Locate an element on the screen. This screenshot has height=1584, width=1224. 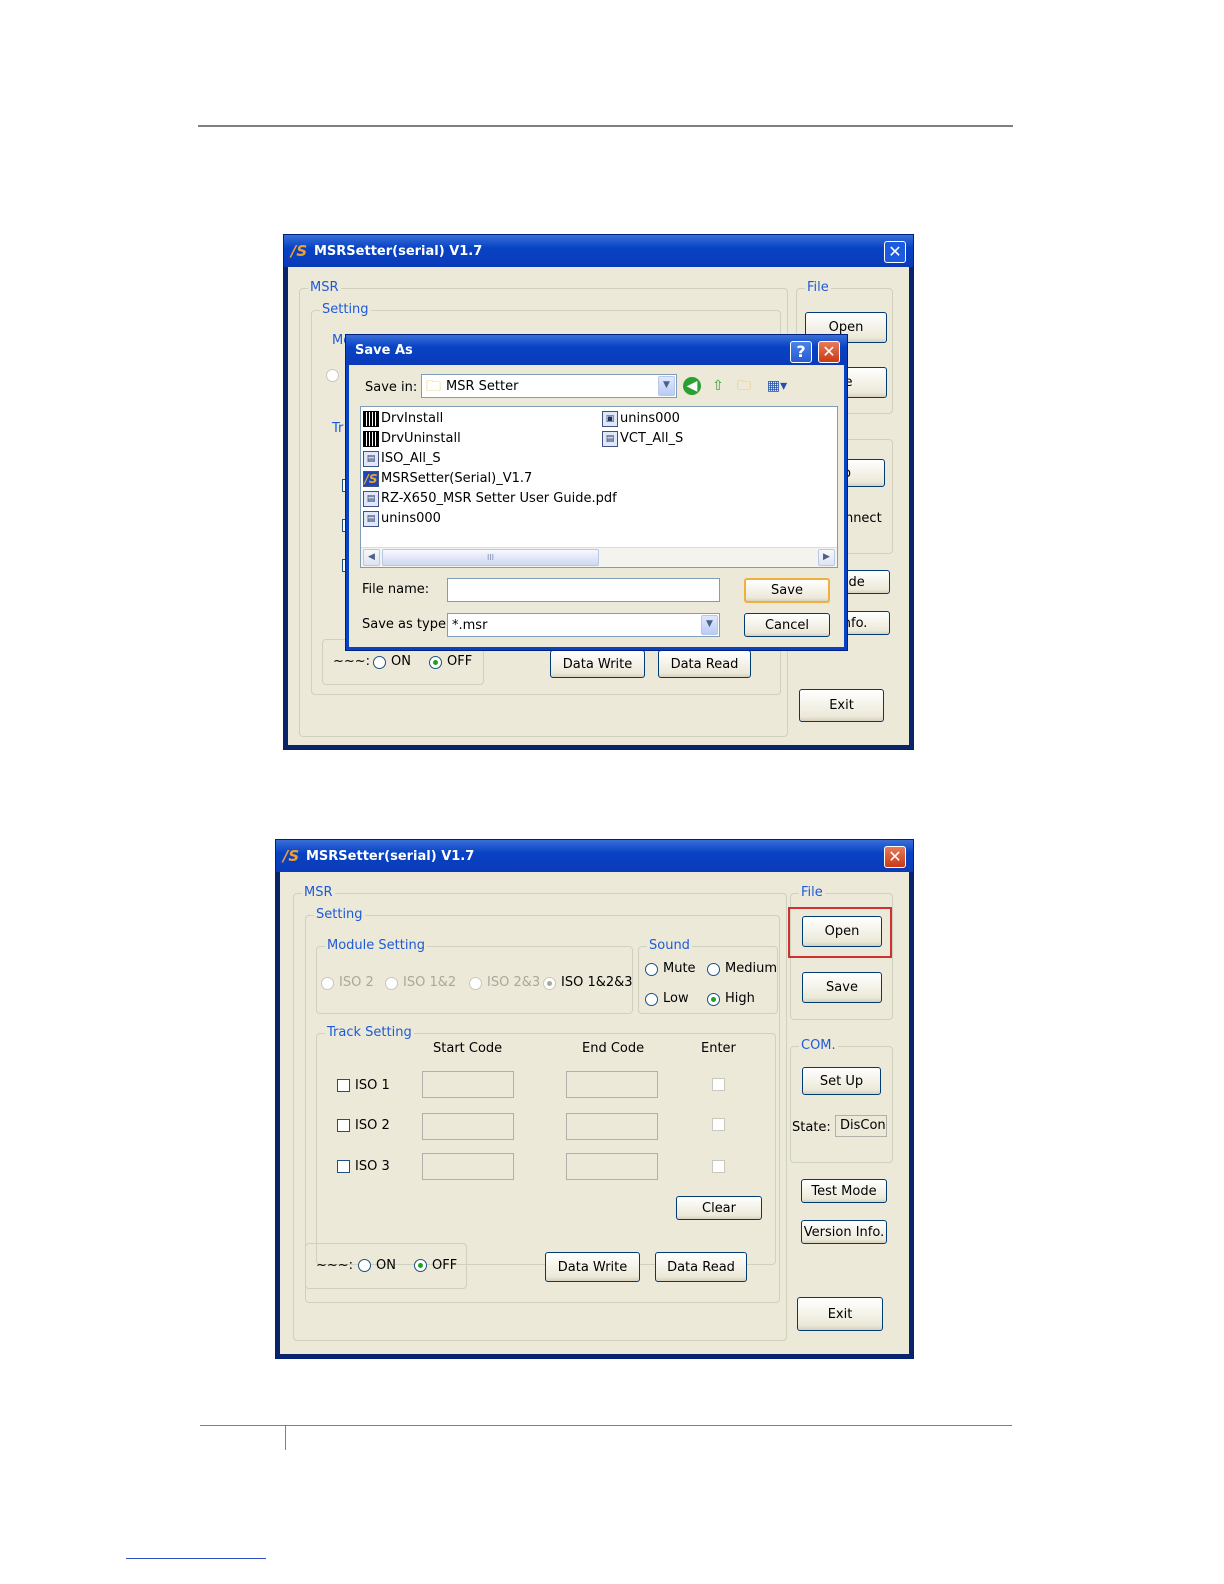
footer-divider is located at coordinates (285, 1438).